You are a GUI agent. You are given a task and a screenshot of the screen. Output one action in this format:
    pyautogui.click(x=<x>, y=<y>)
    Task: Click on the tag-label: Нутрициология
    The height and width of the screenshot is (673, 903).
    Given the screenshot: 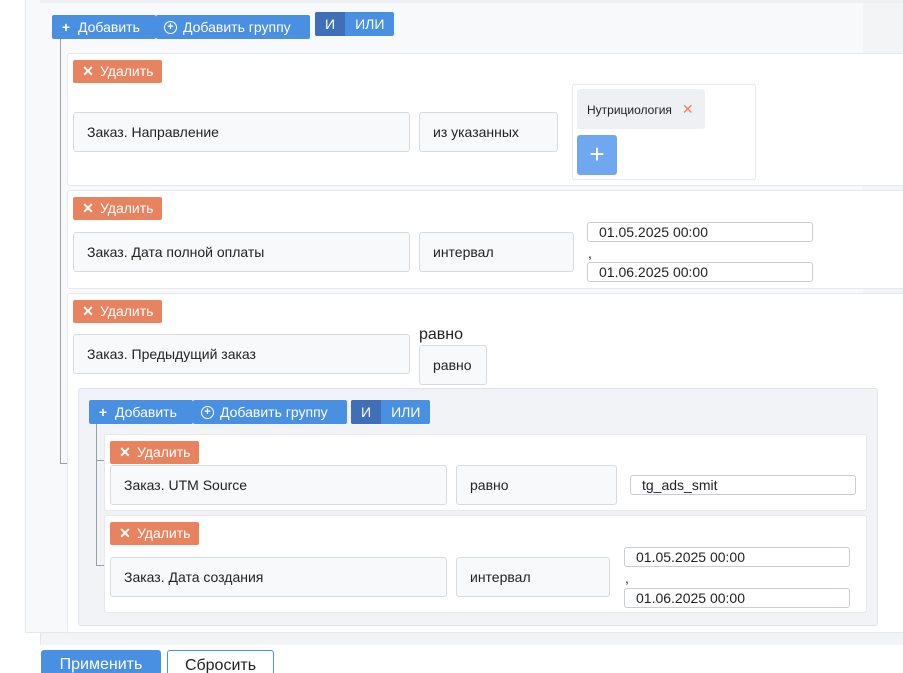 What is the action you would take?
    pyautogui.click(x=629, y=110)
    